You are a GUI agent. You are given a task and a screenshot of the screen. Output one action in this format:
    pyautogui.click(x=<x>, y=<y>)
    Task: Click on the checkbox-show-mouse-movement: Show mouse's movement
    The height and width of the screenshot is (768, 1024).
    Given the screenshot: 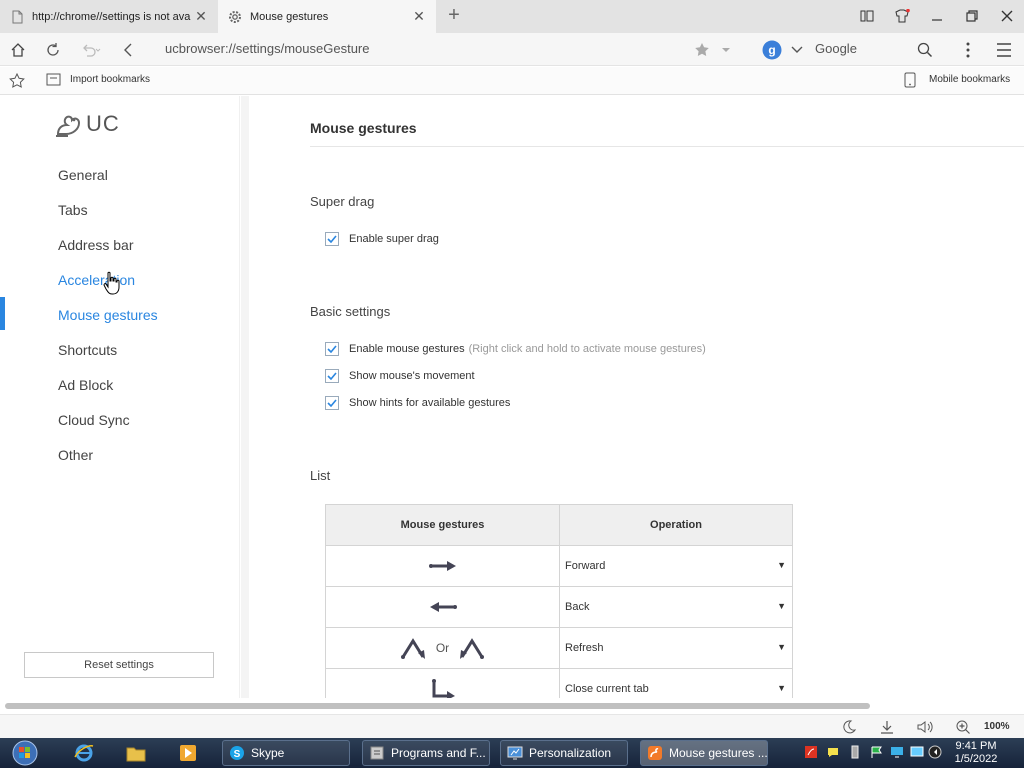 What is the action you would take?
    pyautogui.click(x=400, y=376)
    